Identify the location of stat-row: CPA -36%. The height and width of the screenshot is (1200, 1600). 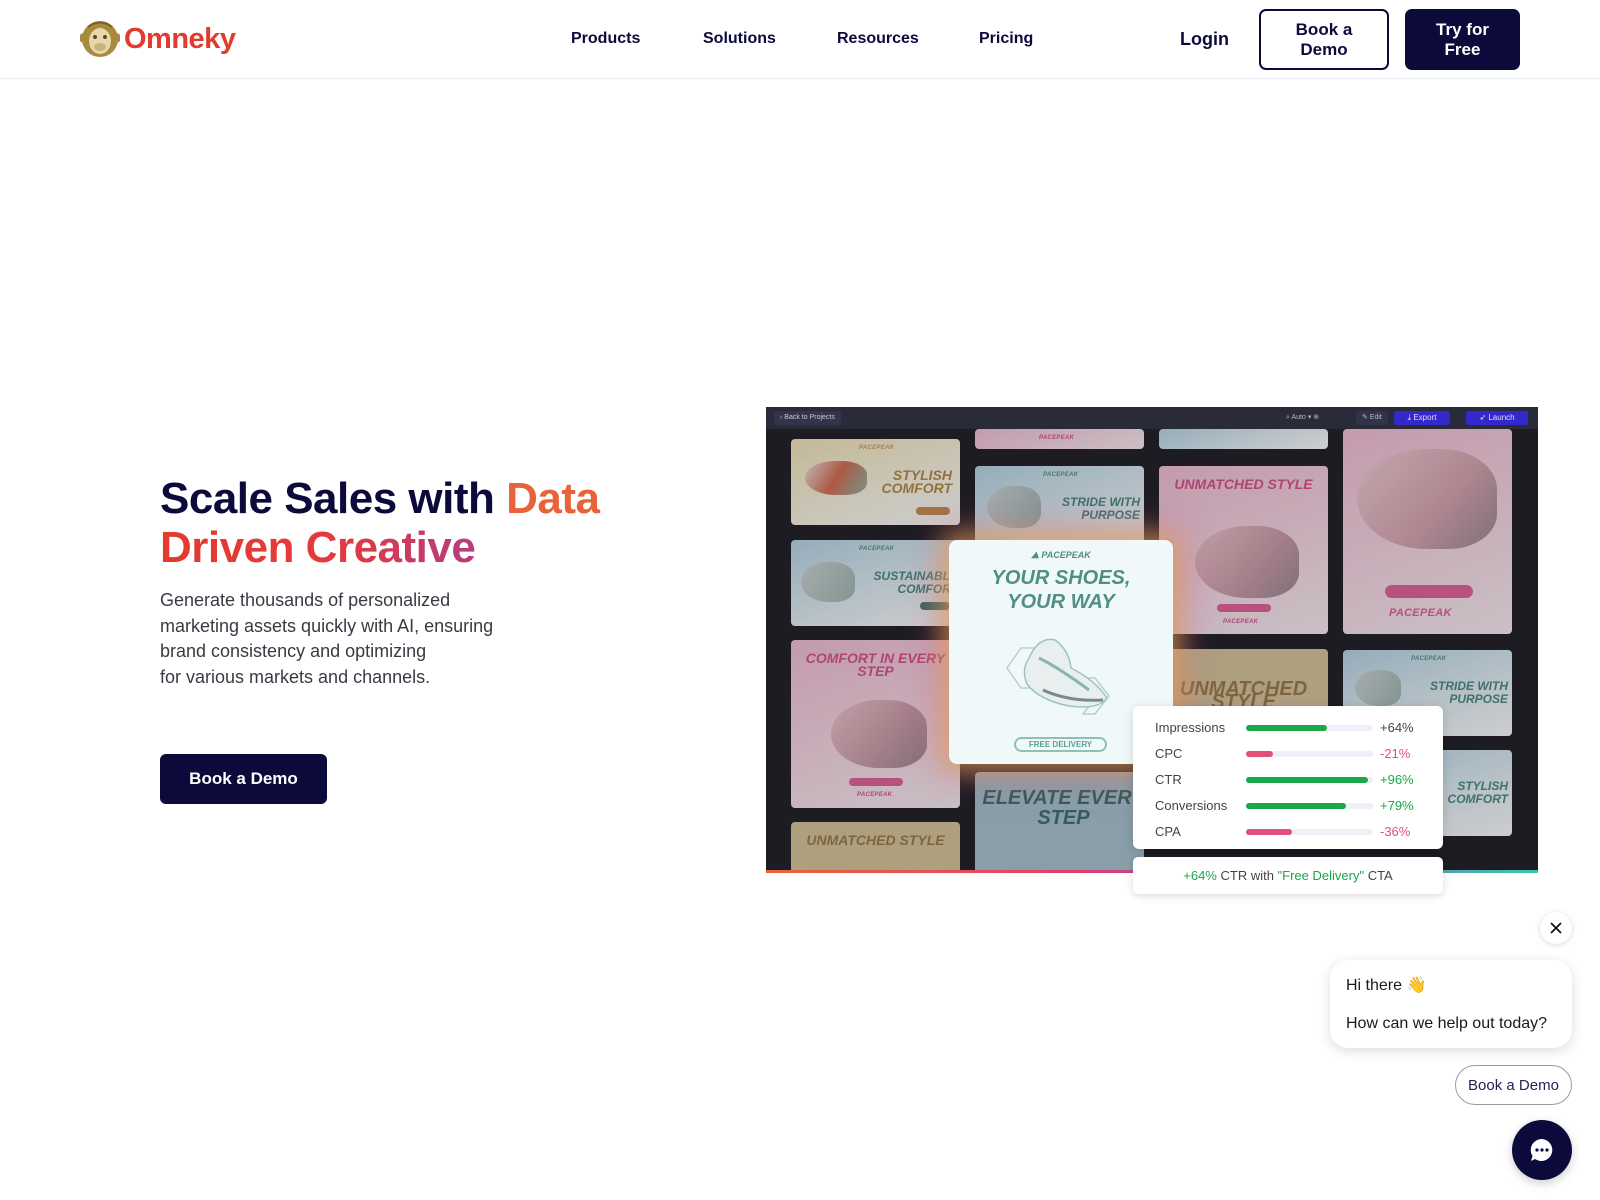
(1295, 832).